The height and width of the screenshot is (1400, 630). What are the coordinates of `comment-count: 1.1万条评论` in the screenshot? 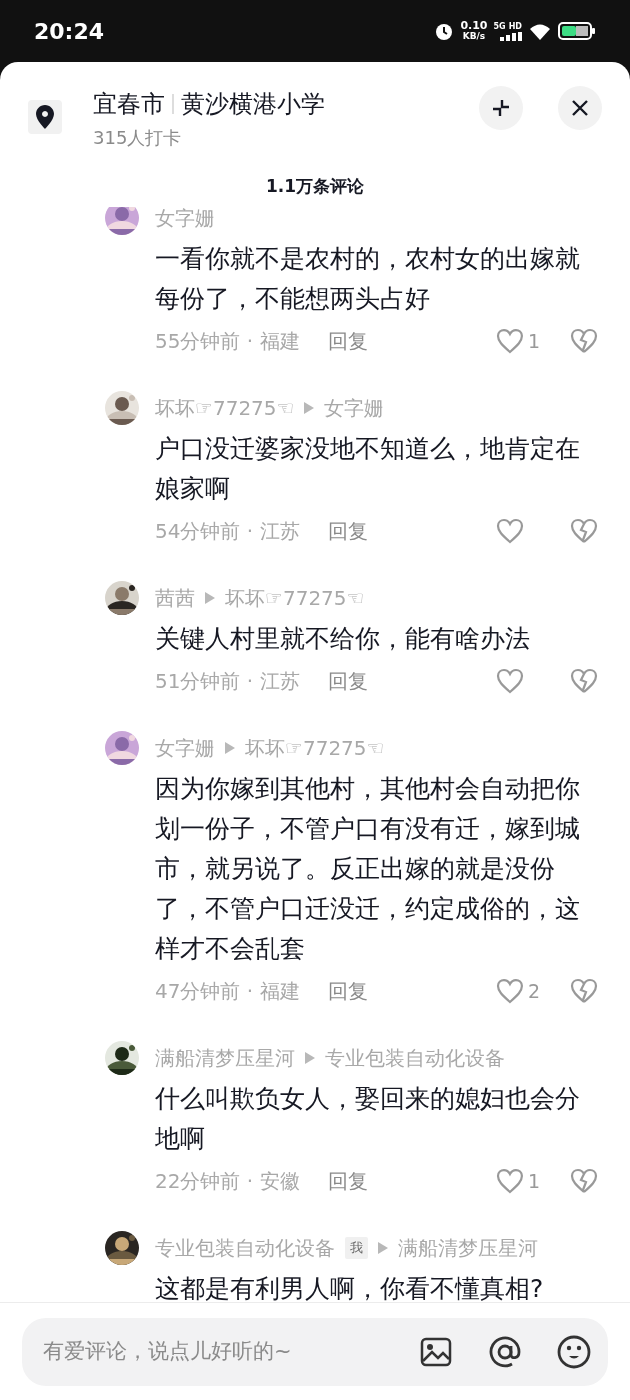 It's located at (315, 186).